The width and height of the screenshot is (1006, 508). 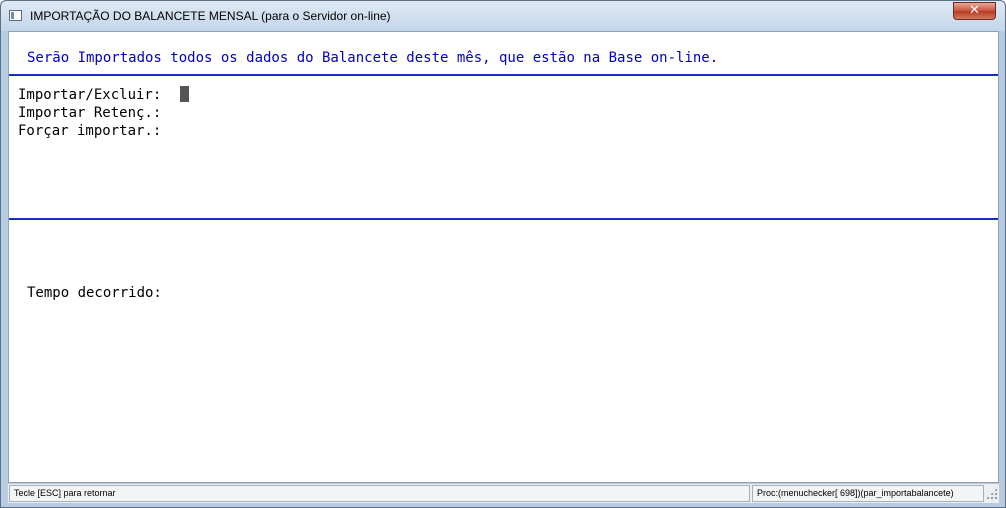 I want to click on field-importar-excluir-label: Importar/Excluir:, so click(x=90, y=95).